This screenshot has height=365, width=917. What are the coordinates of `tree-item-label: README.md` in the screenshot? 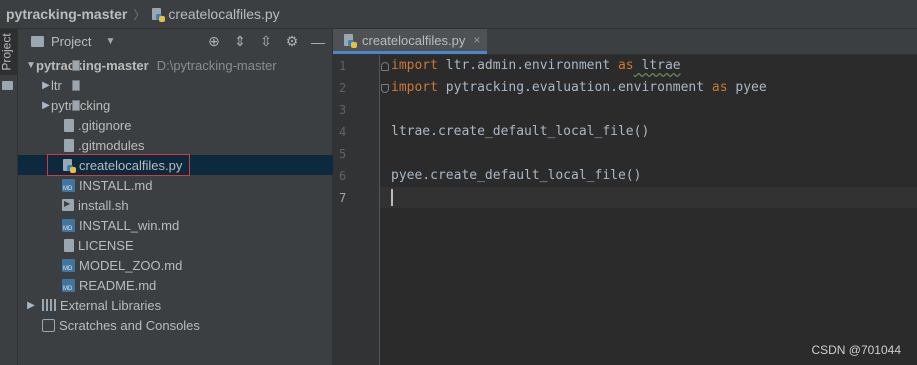 It's located at (118, 285).